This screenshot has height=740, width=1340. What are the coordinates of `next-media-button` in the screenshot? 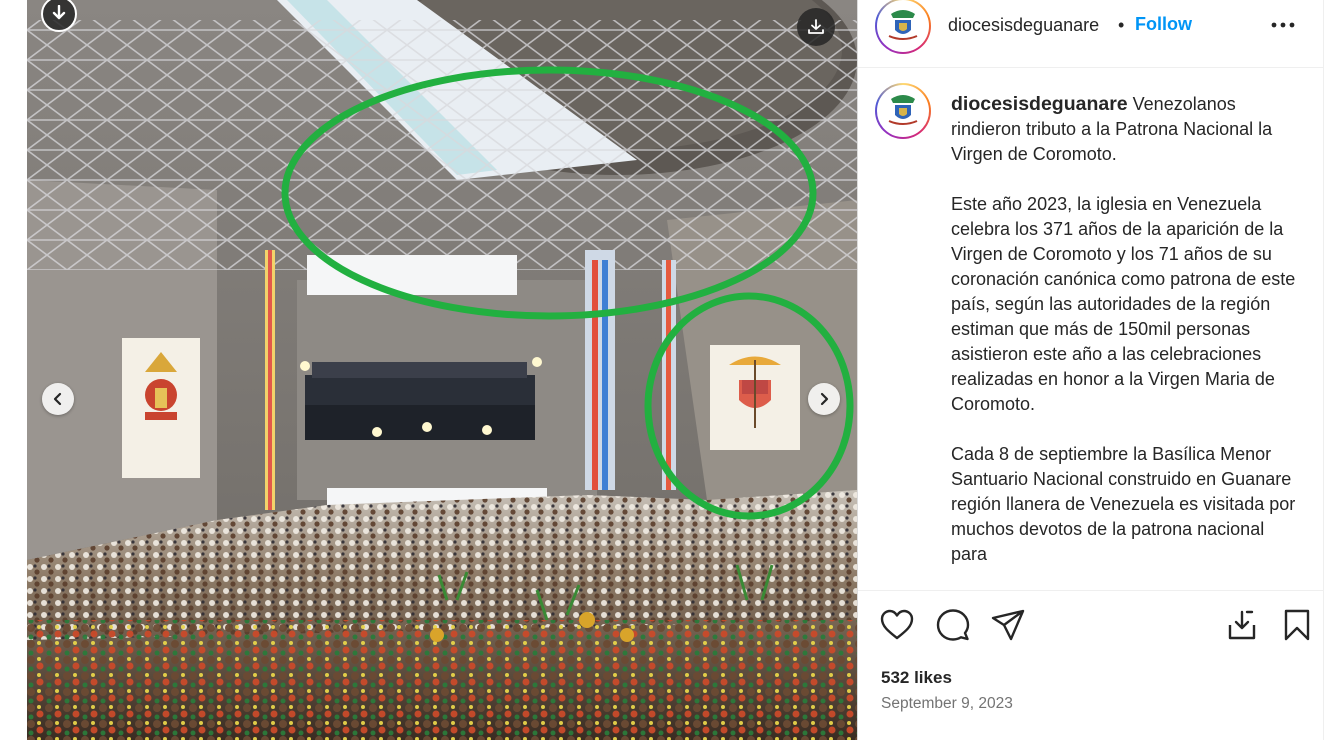 It's located at (824, 399).